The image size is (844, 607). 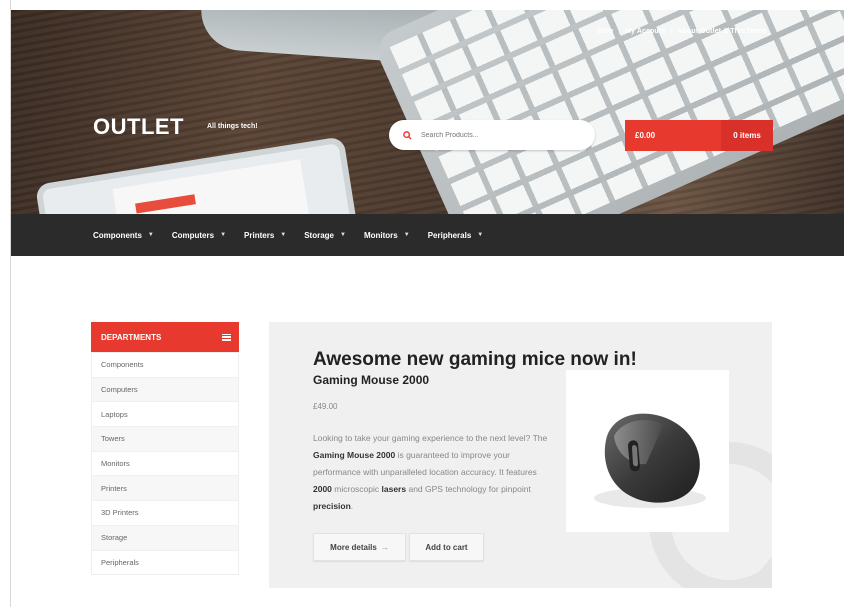 I want to click on product-image, so click(x=647, y=451).